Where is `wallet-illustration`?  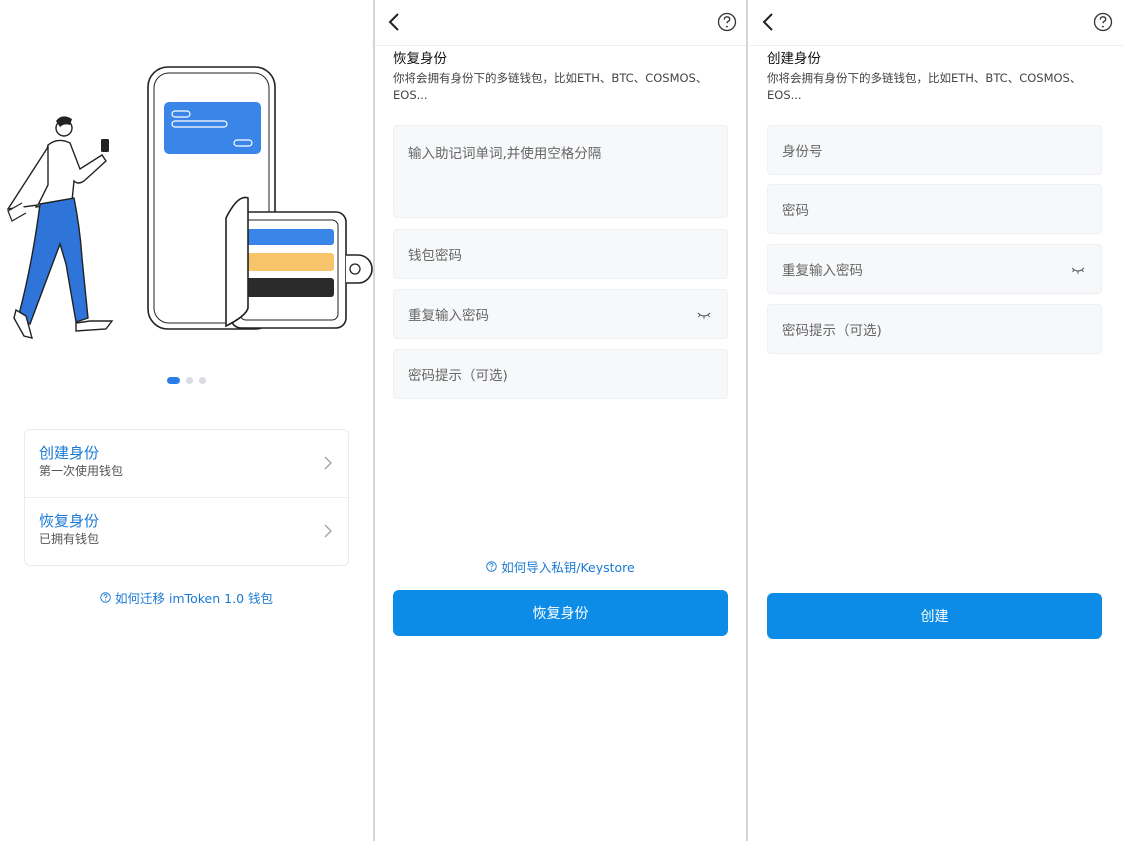
wallet-illustration is located at coordinates (189, 202).